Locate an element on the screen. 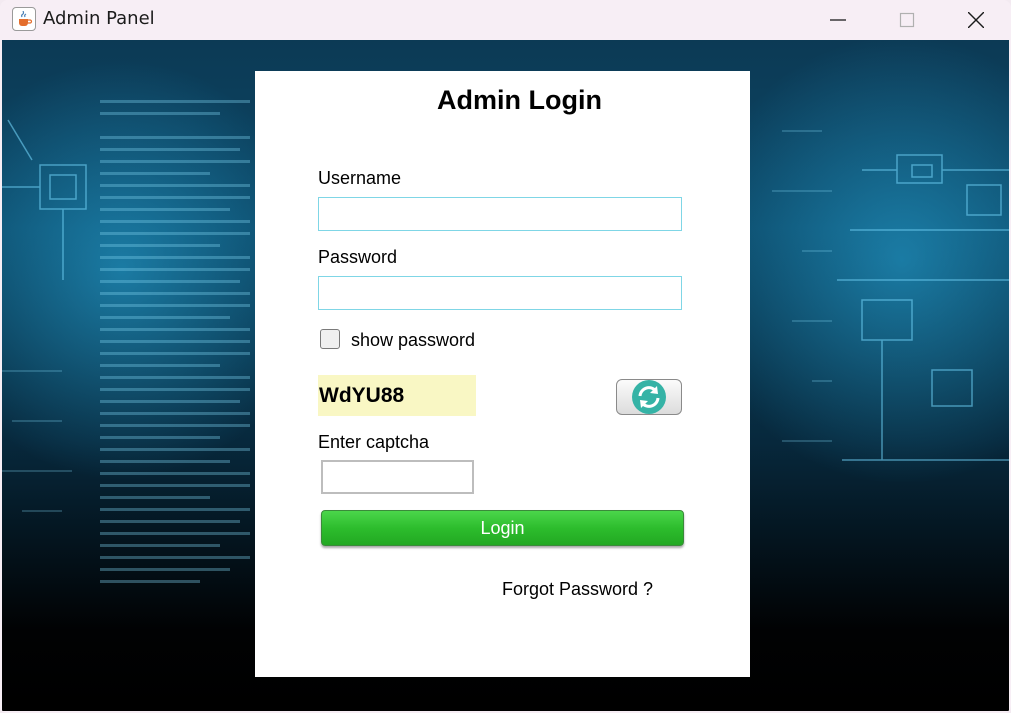 The height and width of the screenshot is (713, 1011). refresh-captcha-button is located at coordinates (649, 397).